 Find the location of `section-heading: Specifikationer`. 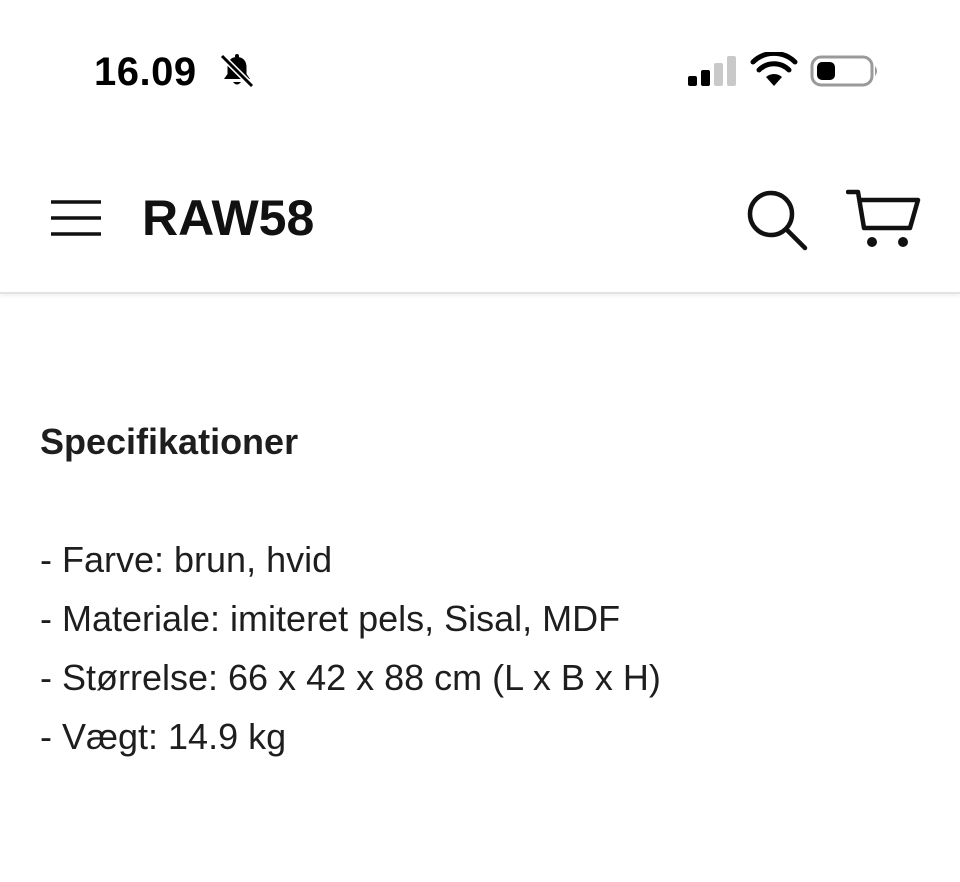

section-heading: Specifikationer is located at coordinates (169, 441).